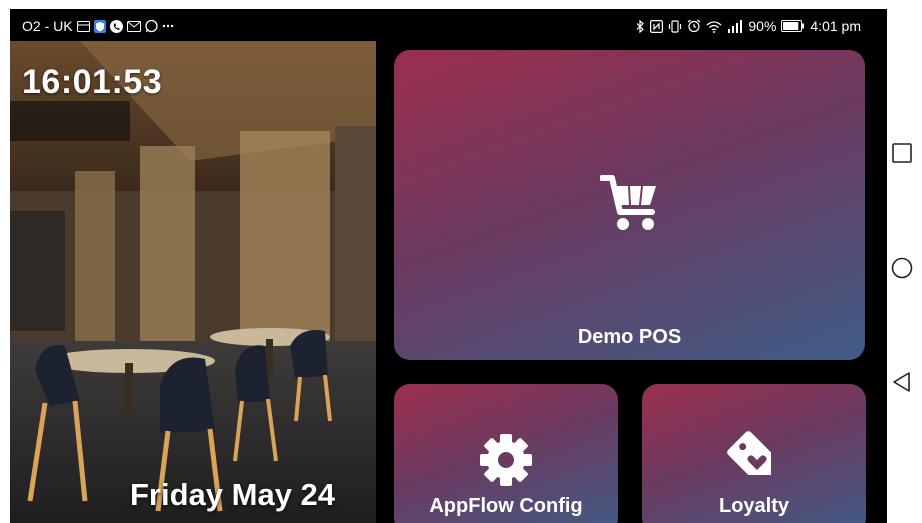 The width and height of the screenshot is (922, 523). What do you see at coordinates (735, 26) in the screenshot?
I see `signal-icon` at bounding box center [735, 26].